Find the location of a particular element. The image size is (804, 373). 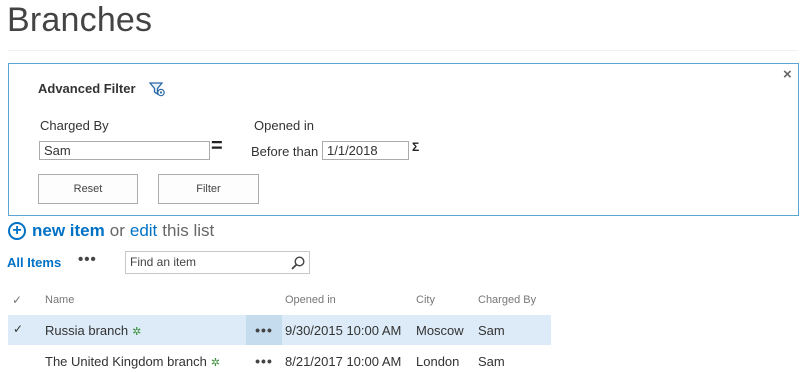

this-list-text: this list is located at coordinates (188, 230).